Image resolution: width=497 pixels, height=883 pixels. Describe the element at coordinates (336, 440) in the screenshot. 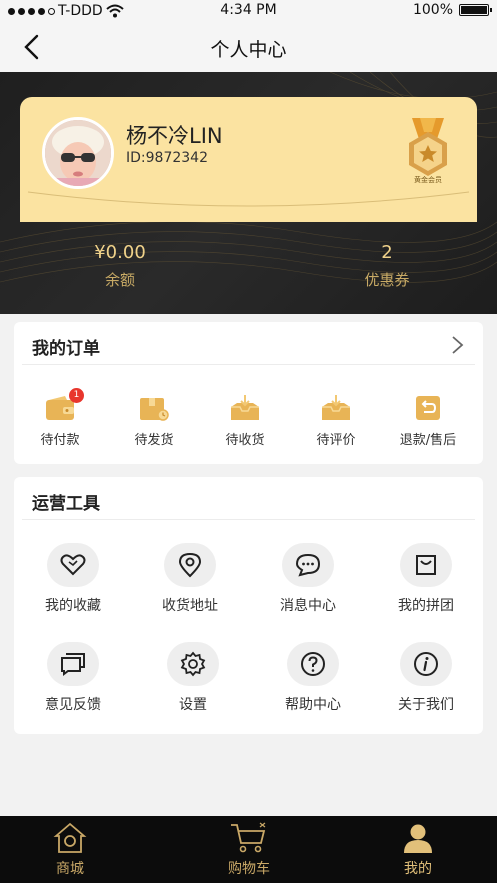

I see `order-pending-review-label: 待评价` at that location.